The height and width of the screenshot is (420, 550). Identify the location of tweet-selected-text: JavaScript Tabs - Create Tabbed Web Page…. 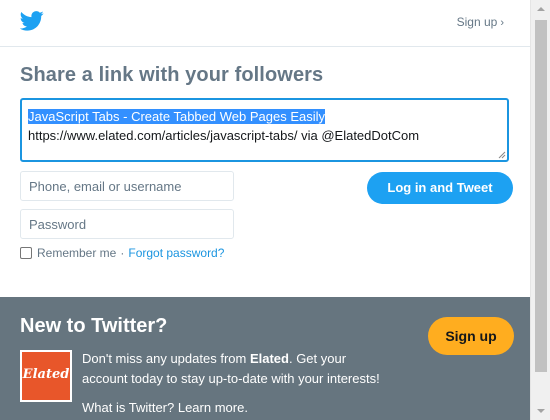
(176, 116).